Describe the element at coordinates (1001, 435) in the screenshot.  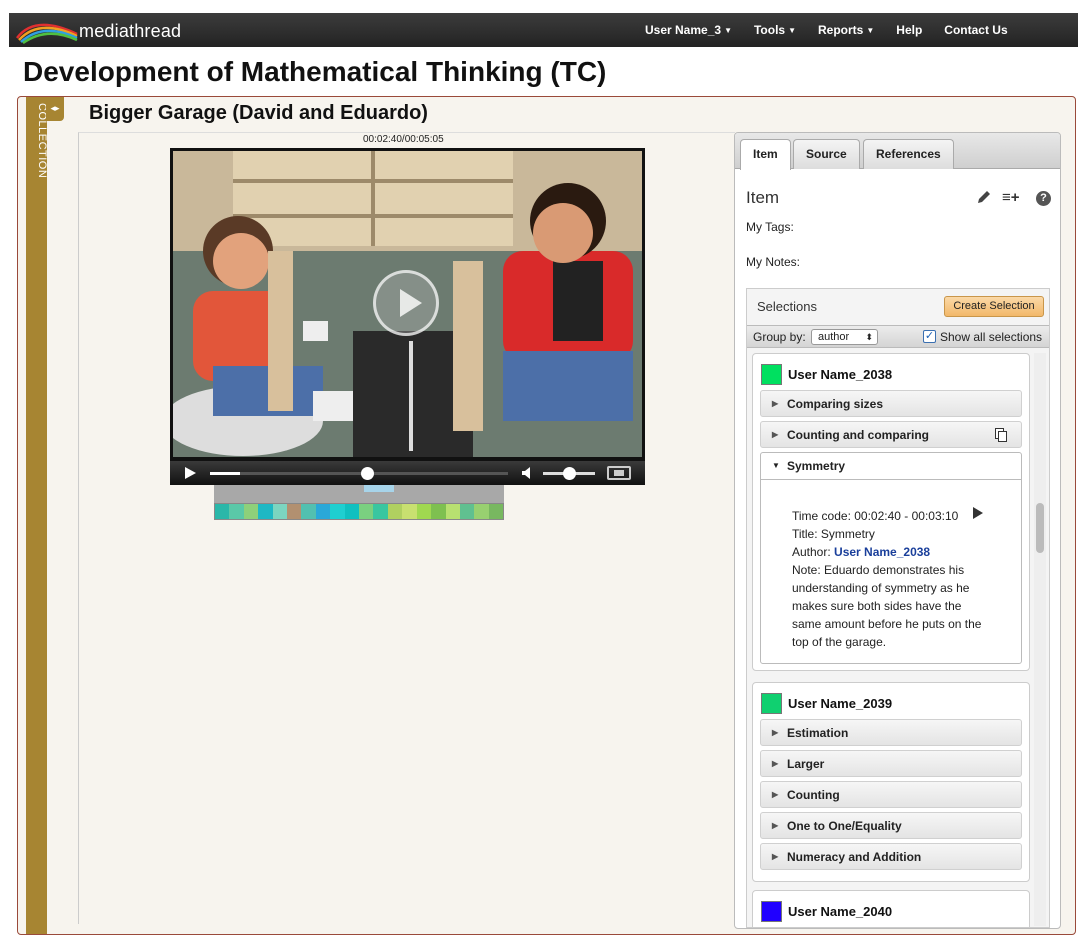
I see `copy-icon` at that location.